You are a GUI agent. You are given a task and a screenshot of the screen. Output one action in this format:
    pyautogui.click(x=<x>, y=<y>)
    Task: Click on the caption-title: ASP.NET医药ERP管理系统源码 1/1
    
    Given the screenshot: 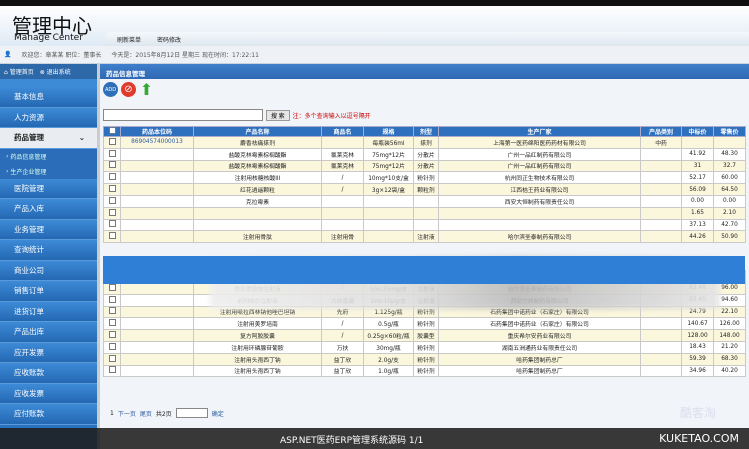 What is the action you would take?
    pyautogui.click(x=352, y=441)
    